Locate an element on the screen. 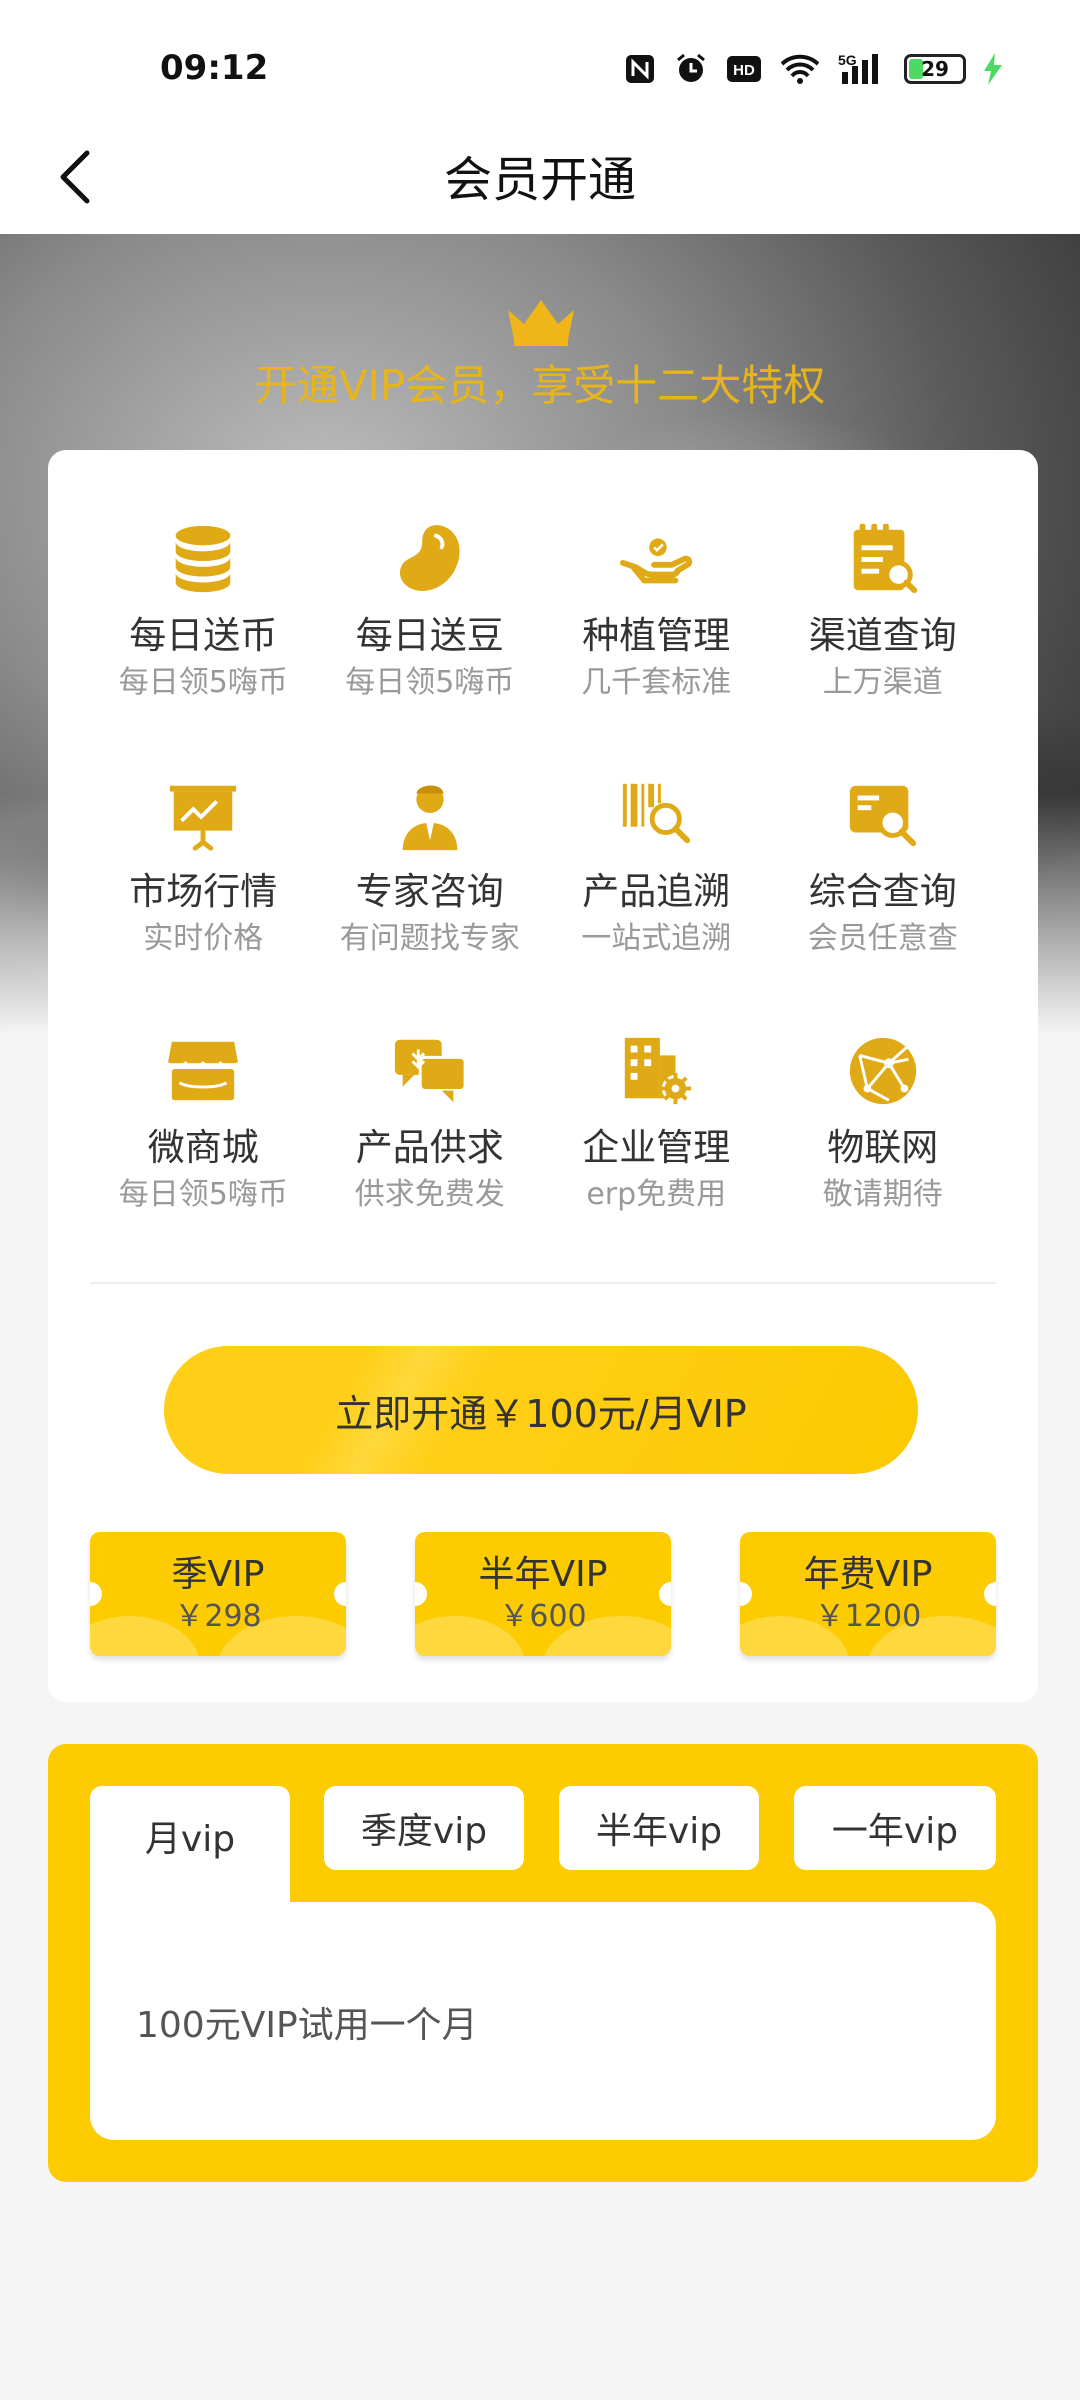 The image size is (1080, 2400). plan-price: ￥600 is located at coordinates (543, 1616).